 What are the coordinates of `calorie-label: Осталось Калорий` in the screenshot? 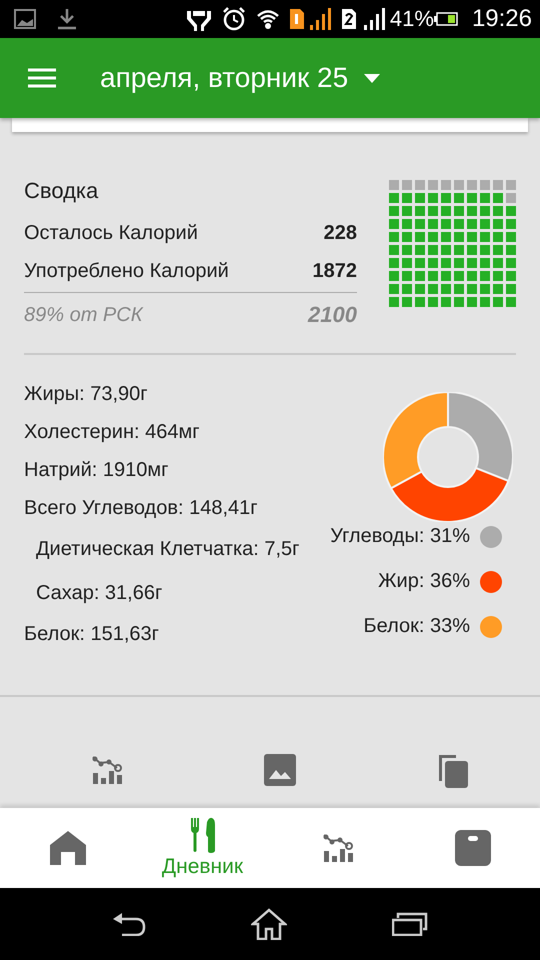 It's located at (111, 233).